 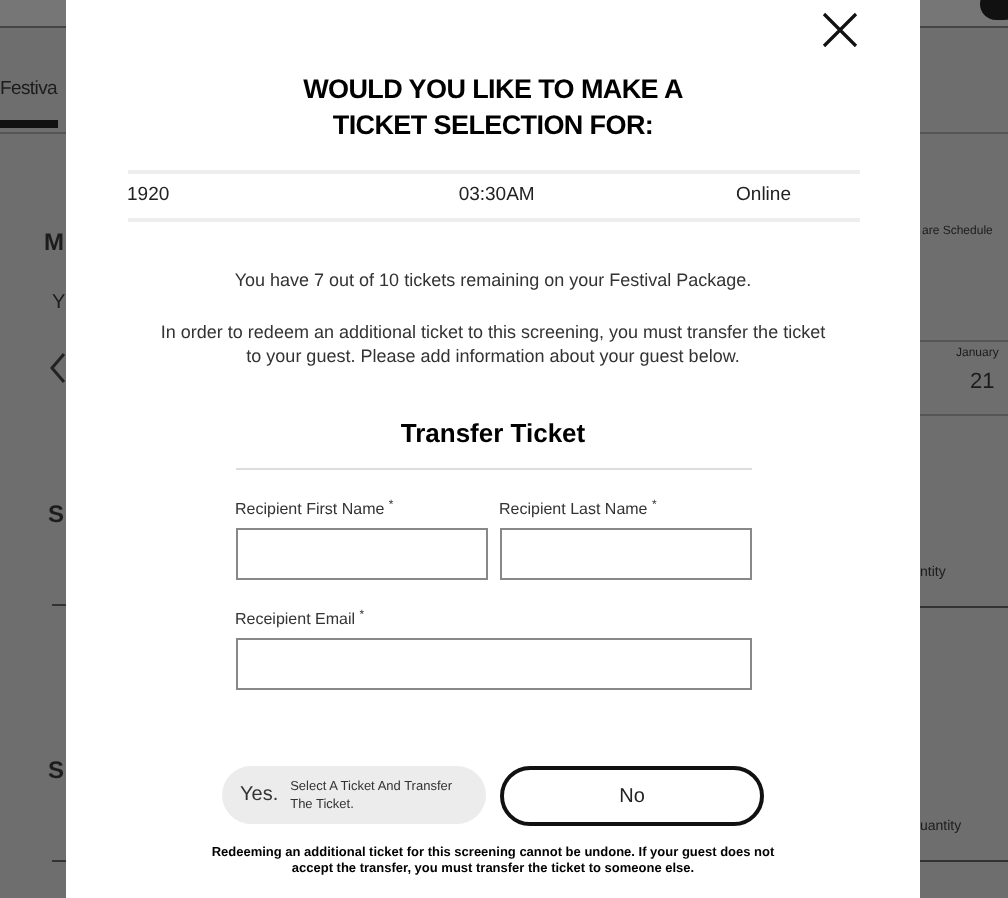 What do you see at coordinates (496, 195) in the screenshot?
I see `screening-time: 03:30AM` at bounding box center [496, 195].